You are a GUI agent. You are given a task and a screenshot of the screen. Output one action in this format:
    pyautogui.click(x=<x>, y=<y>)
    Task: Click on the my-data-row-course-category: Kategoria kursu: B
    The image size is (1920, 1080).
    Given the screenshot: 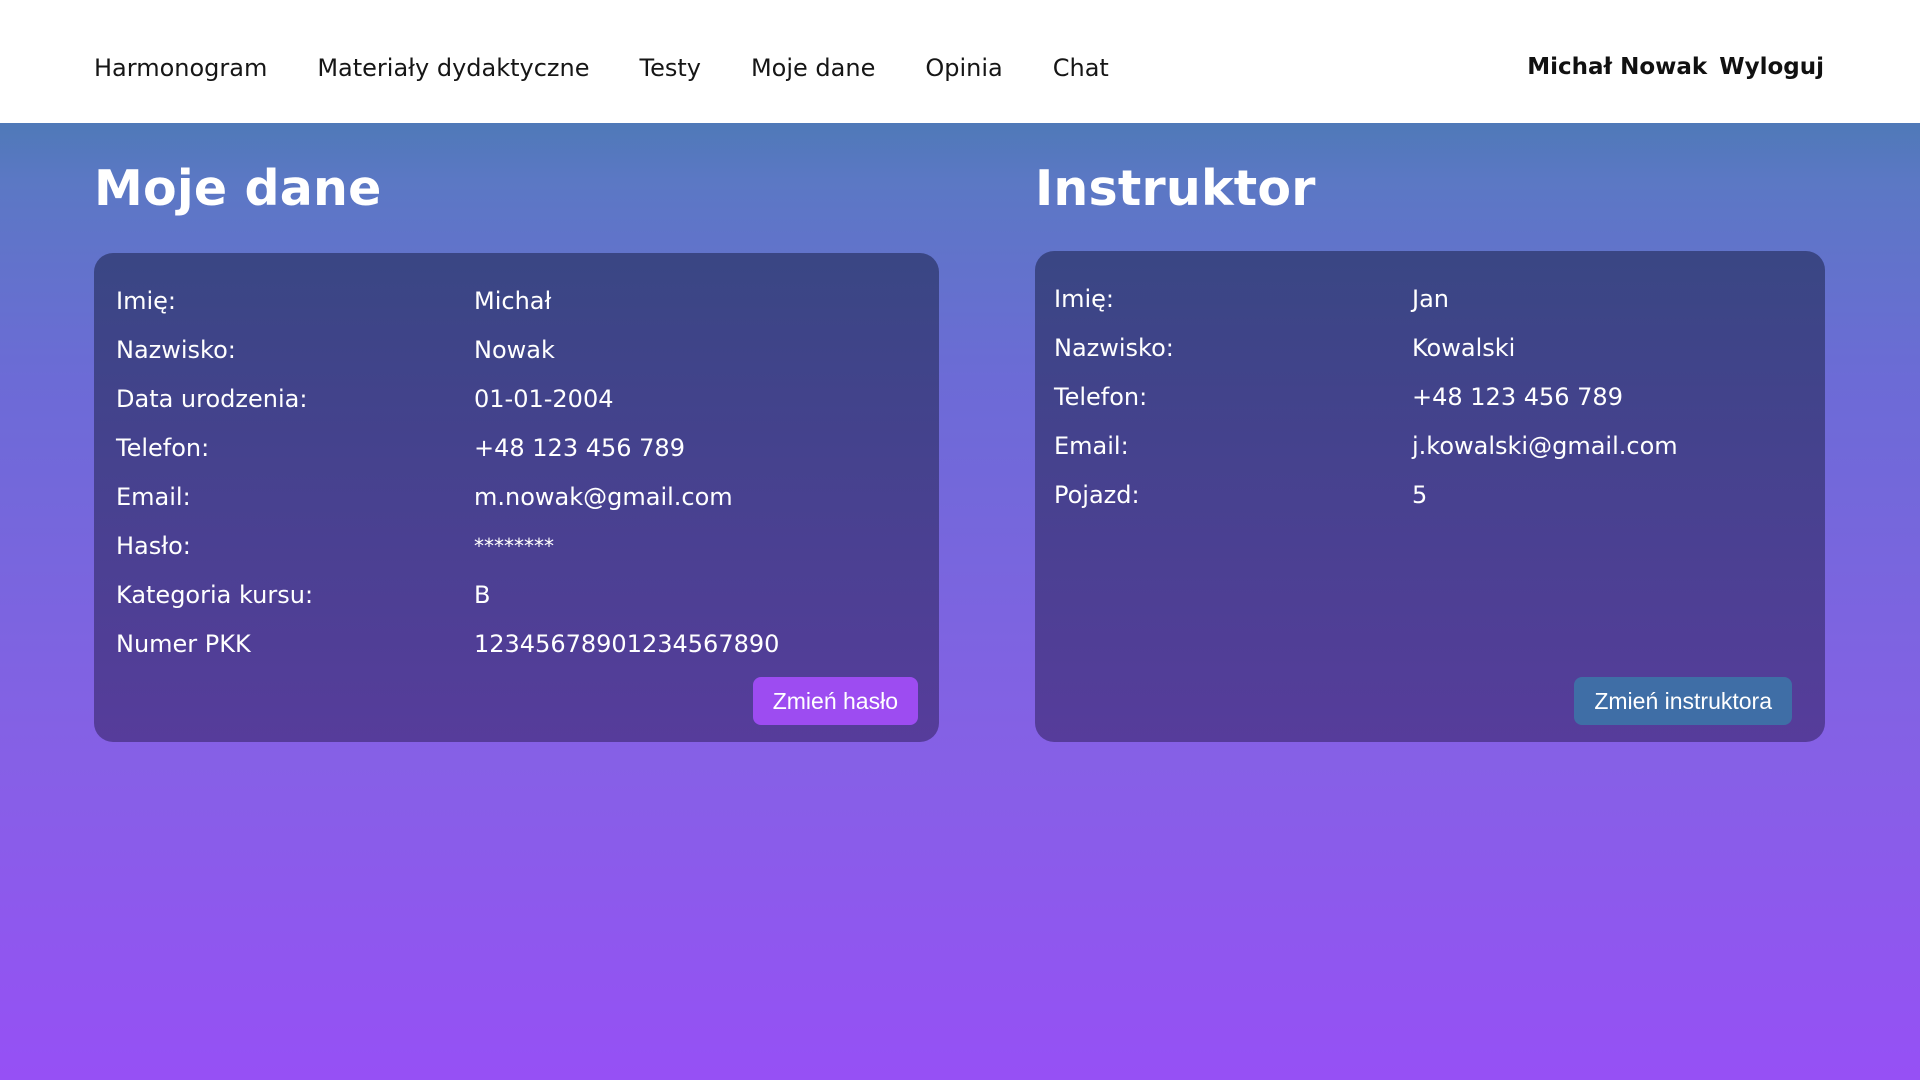 What is the action you would take?
    pyautogui.click(x=516, y=597)
    